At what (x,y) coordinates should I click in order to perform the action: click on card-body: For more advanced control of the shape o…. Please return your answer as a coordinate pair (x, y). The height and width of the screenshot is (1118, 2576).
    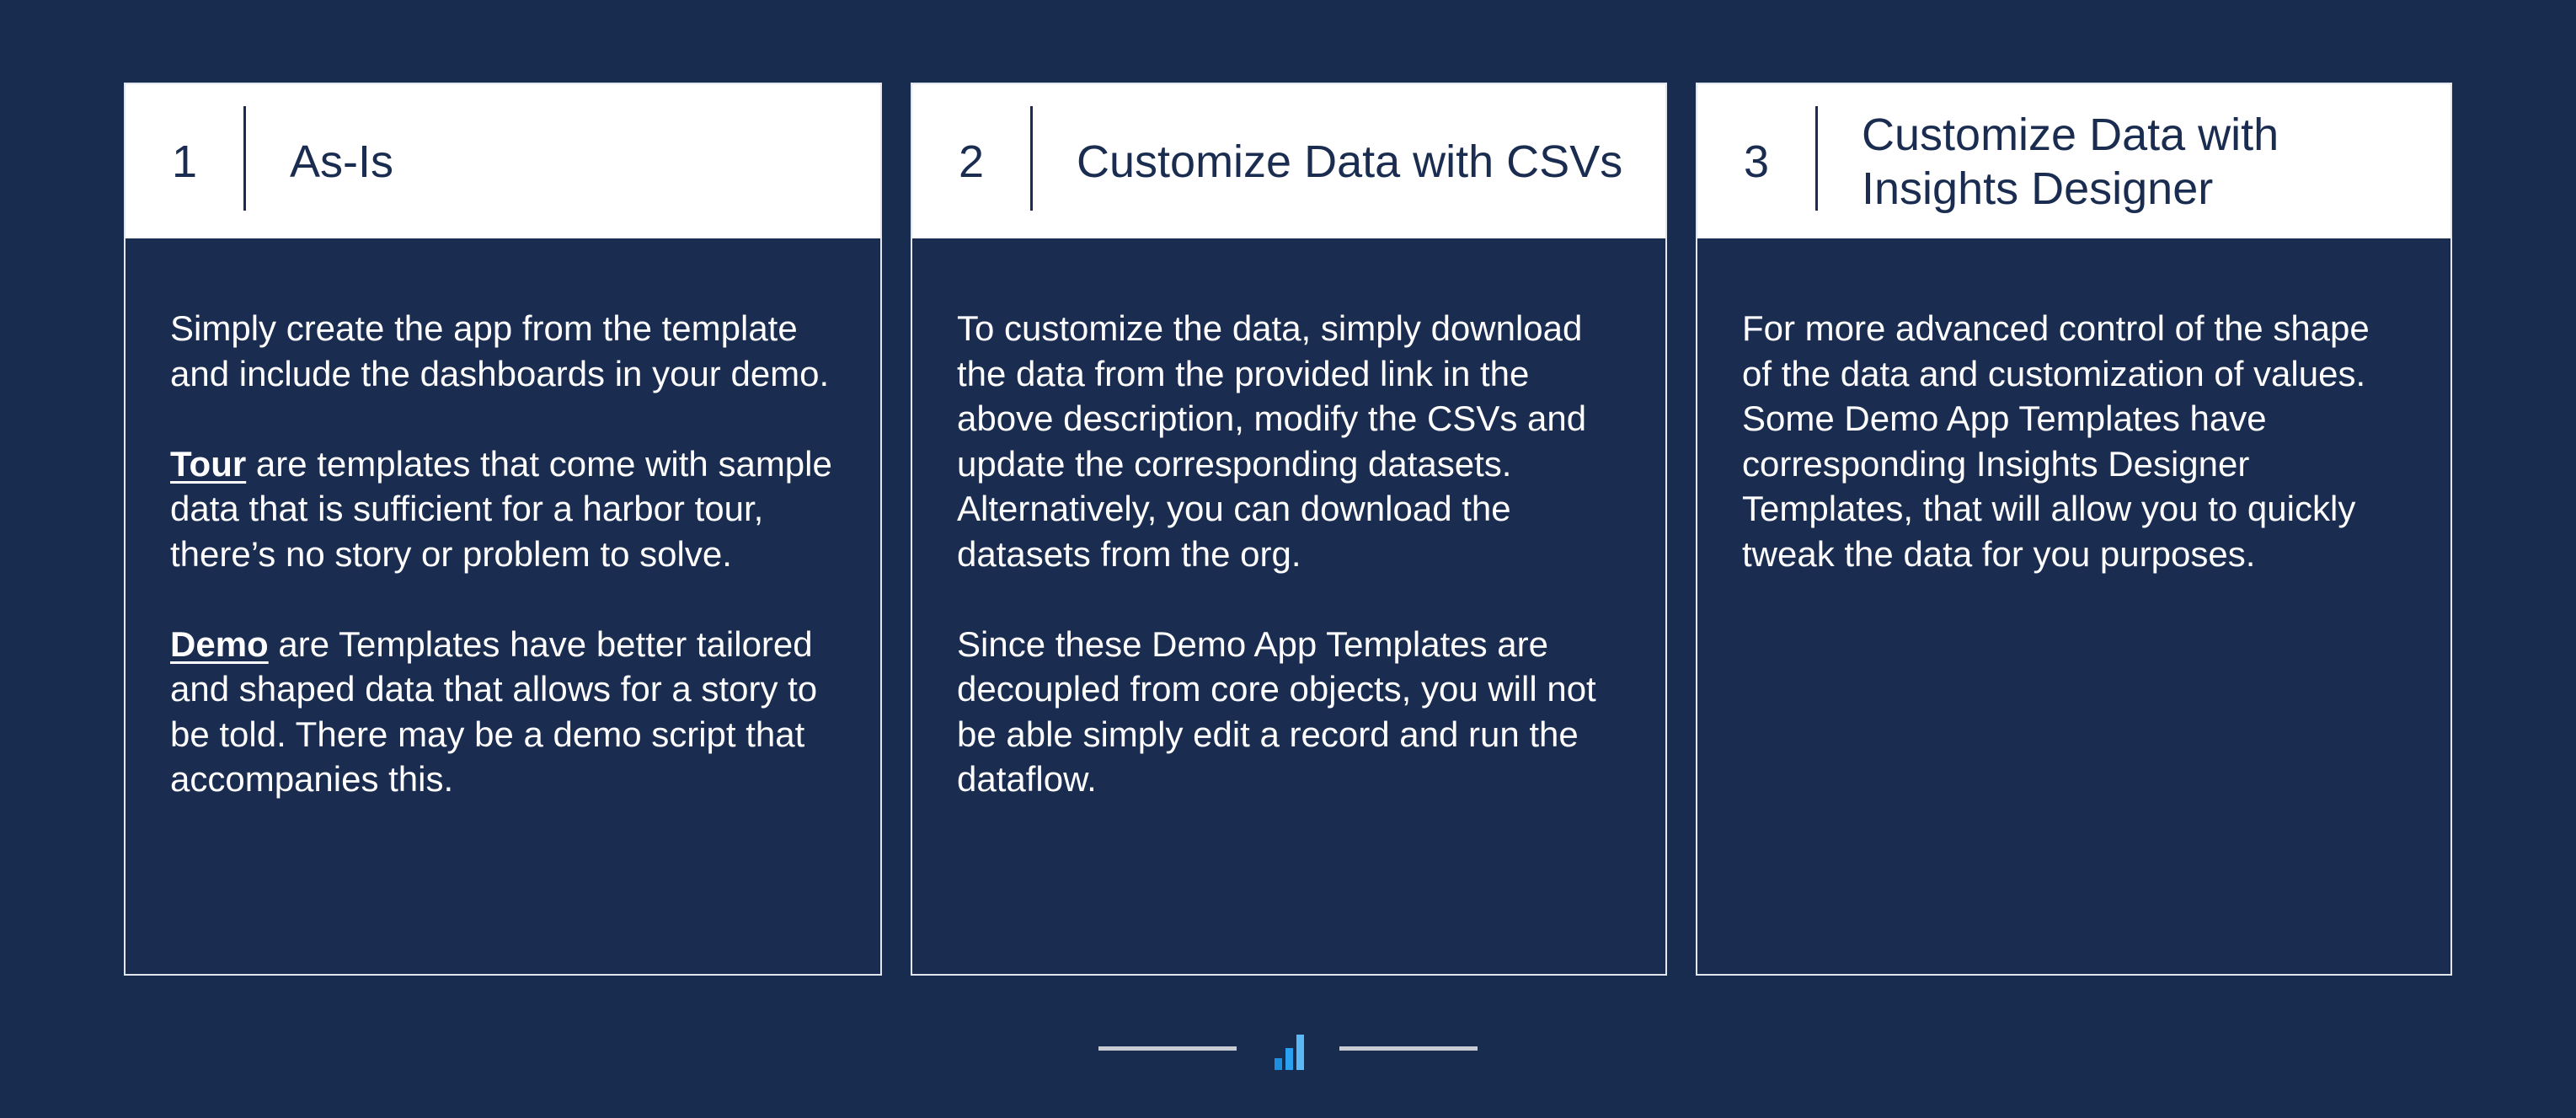
    Looking at the image, I should click on (2073, 407).